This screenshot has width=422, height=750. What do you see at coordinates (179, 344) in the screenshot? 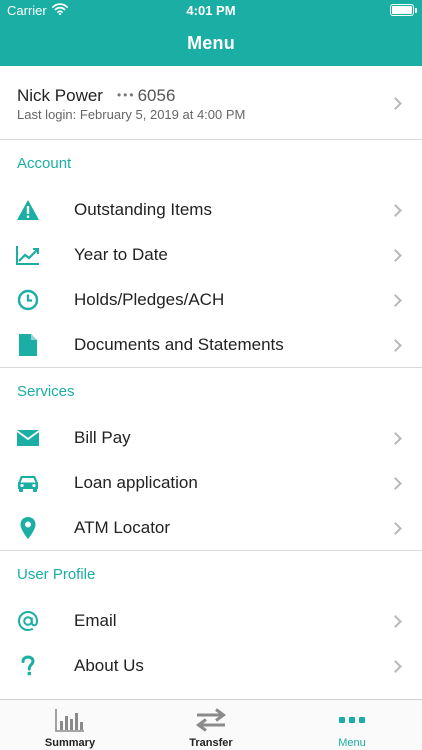
I see `menu-item-label: Documents and Statements` at bounding box center [179, 344].